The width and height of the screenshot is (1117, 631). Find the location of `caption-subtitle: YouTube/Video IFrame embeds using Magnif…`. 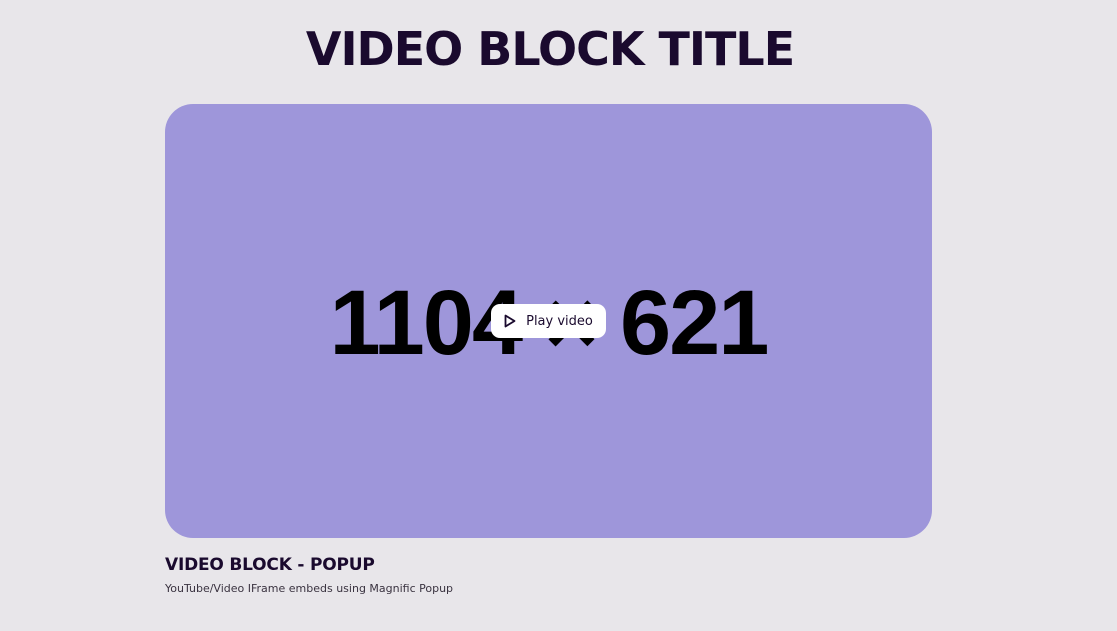

caption-subtitle: YouTube/Video IFrame embeds using Magnif… is located at coordinates (309, 588).